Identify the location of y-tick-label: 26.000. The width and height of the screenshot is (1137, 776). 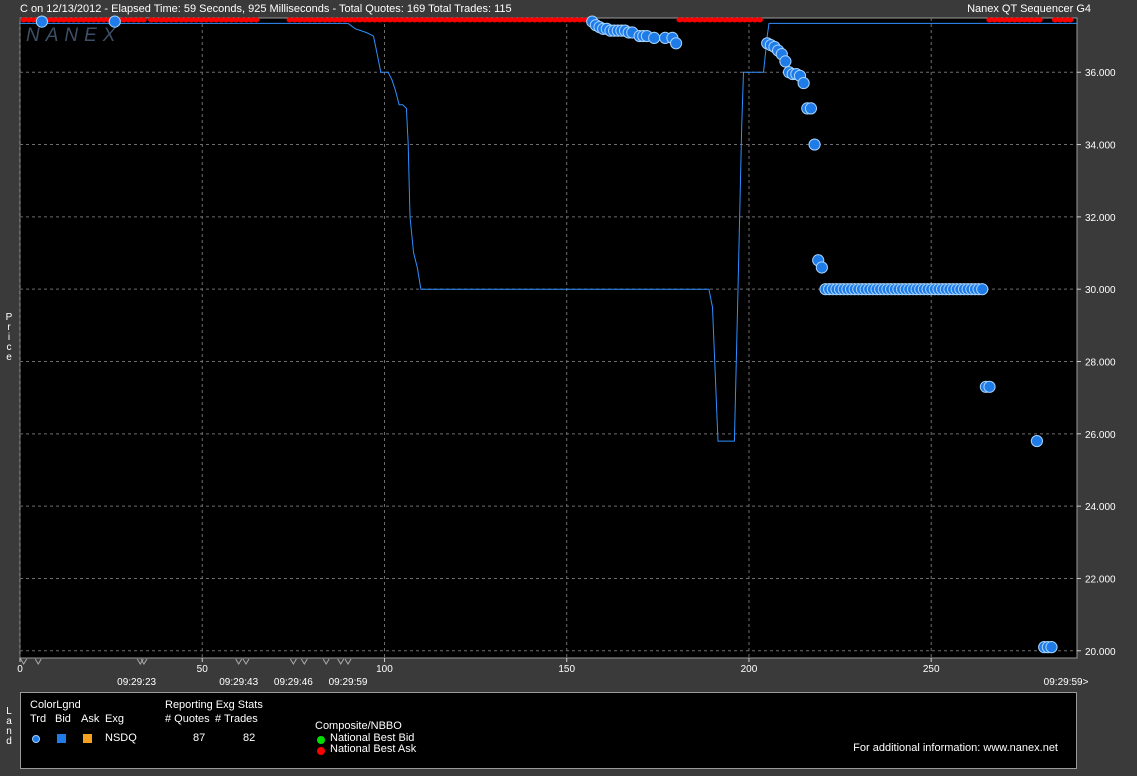
(1100, 435).